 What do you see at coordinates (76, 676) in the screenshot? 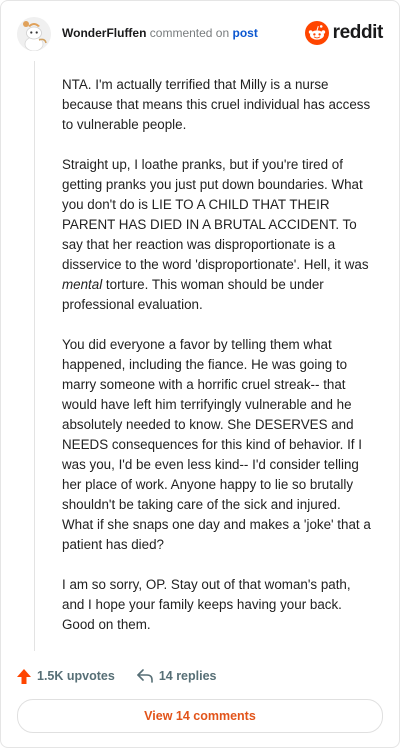
I see `upvote-count: 1.5K upvotes` at bounding box center [76, 676].